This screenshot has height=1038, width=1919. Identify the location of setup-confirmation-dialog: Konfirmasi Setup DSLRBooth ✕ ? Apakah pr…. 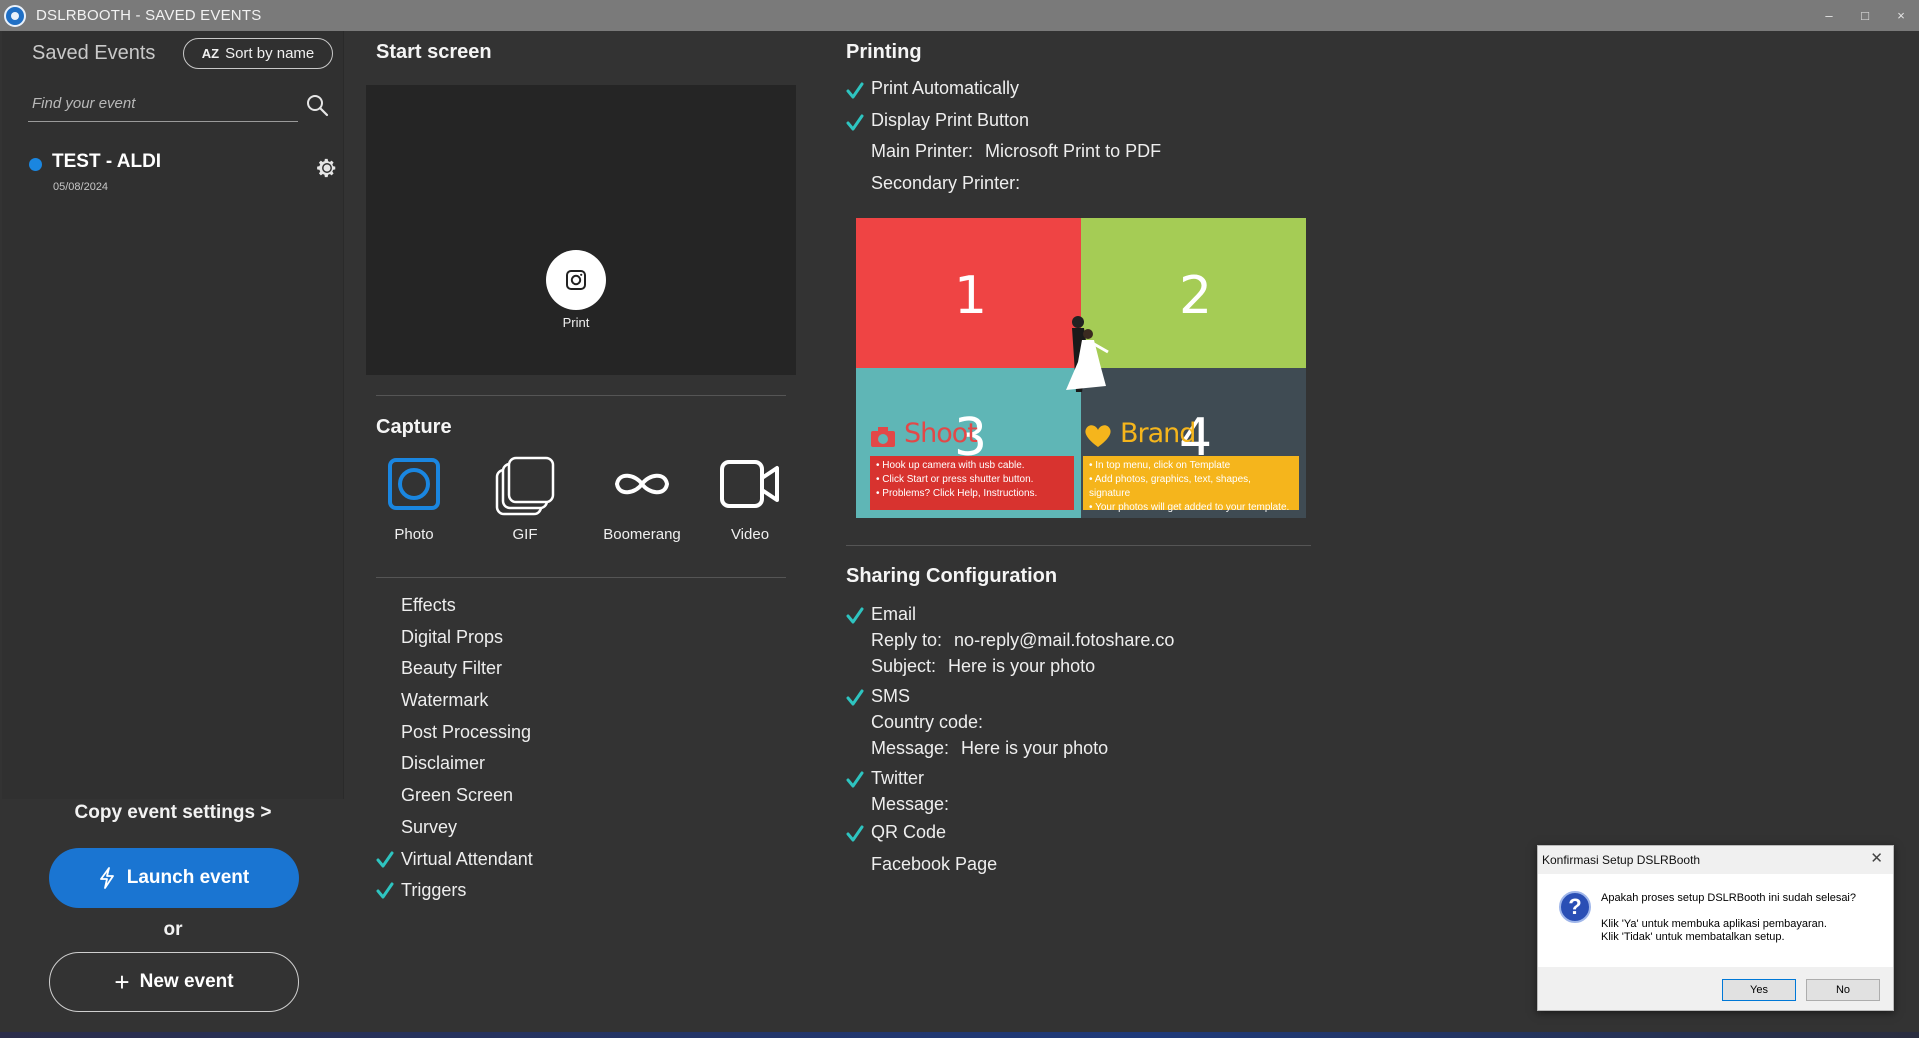
(1715, 928).